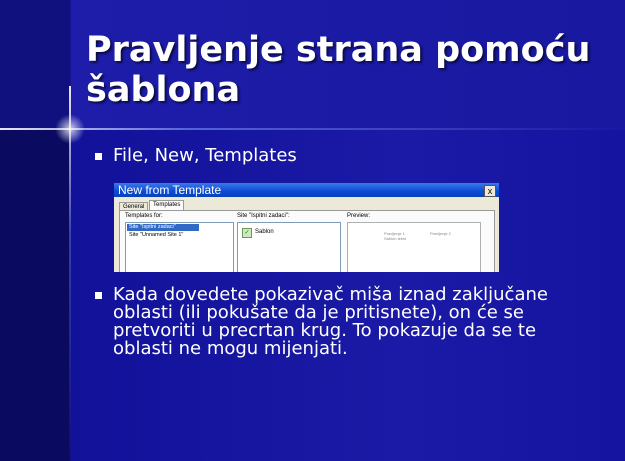  I want to click on bullet-text: File, New, Templates, so click(205, 155).